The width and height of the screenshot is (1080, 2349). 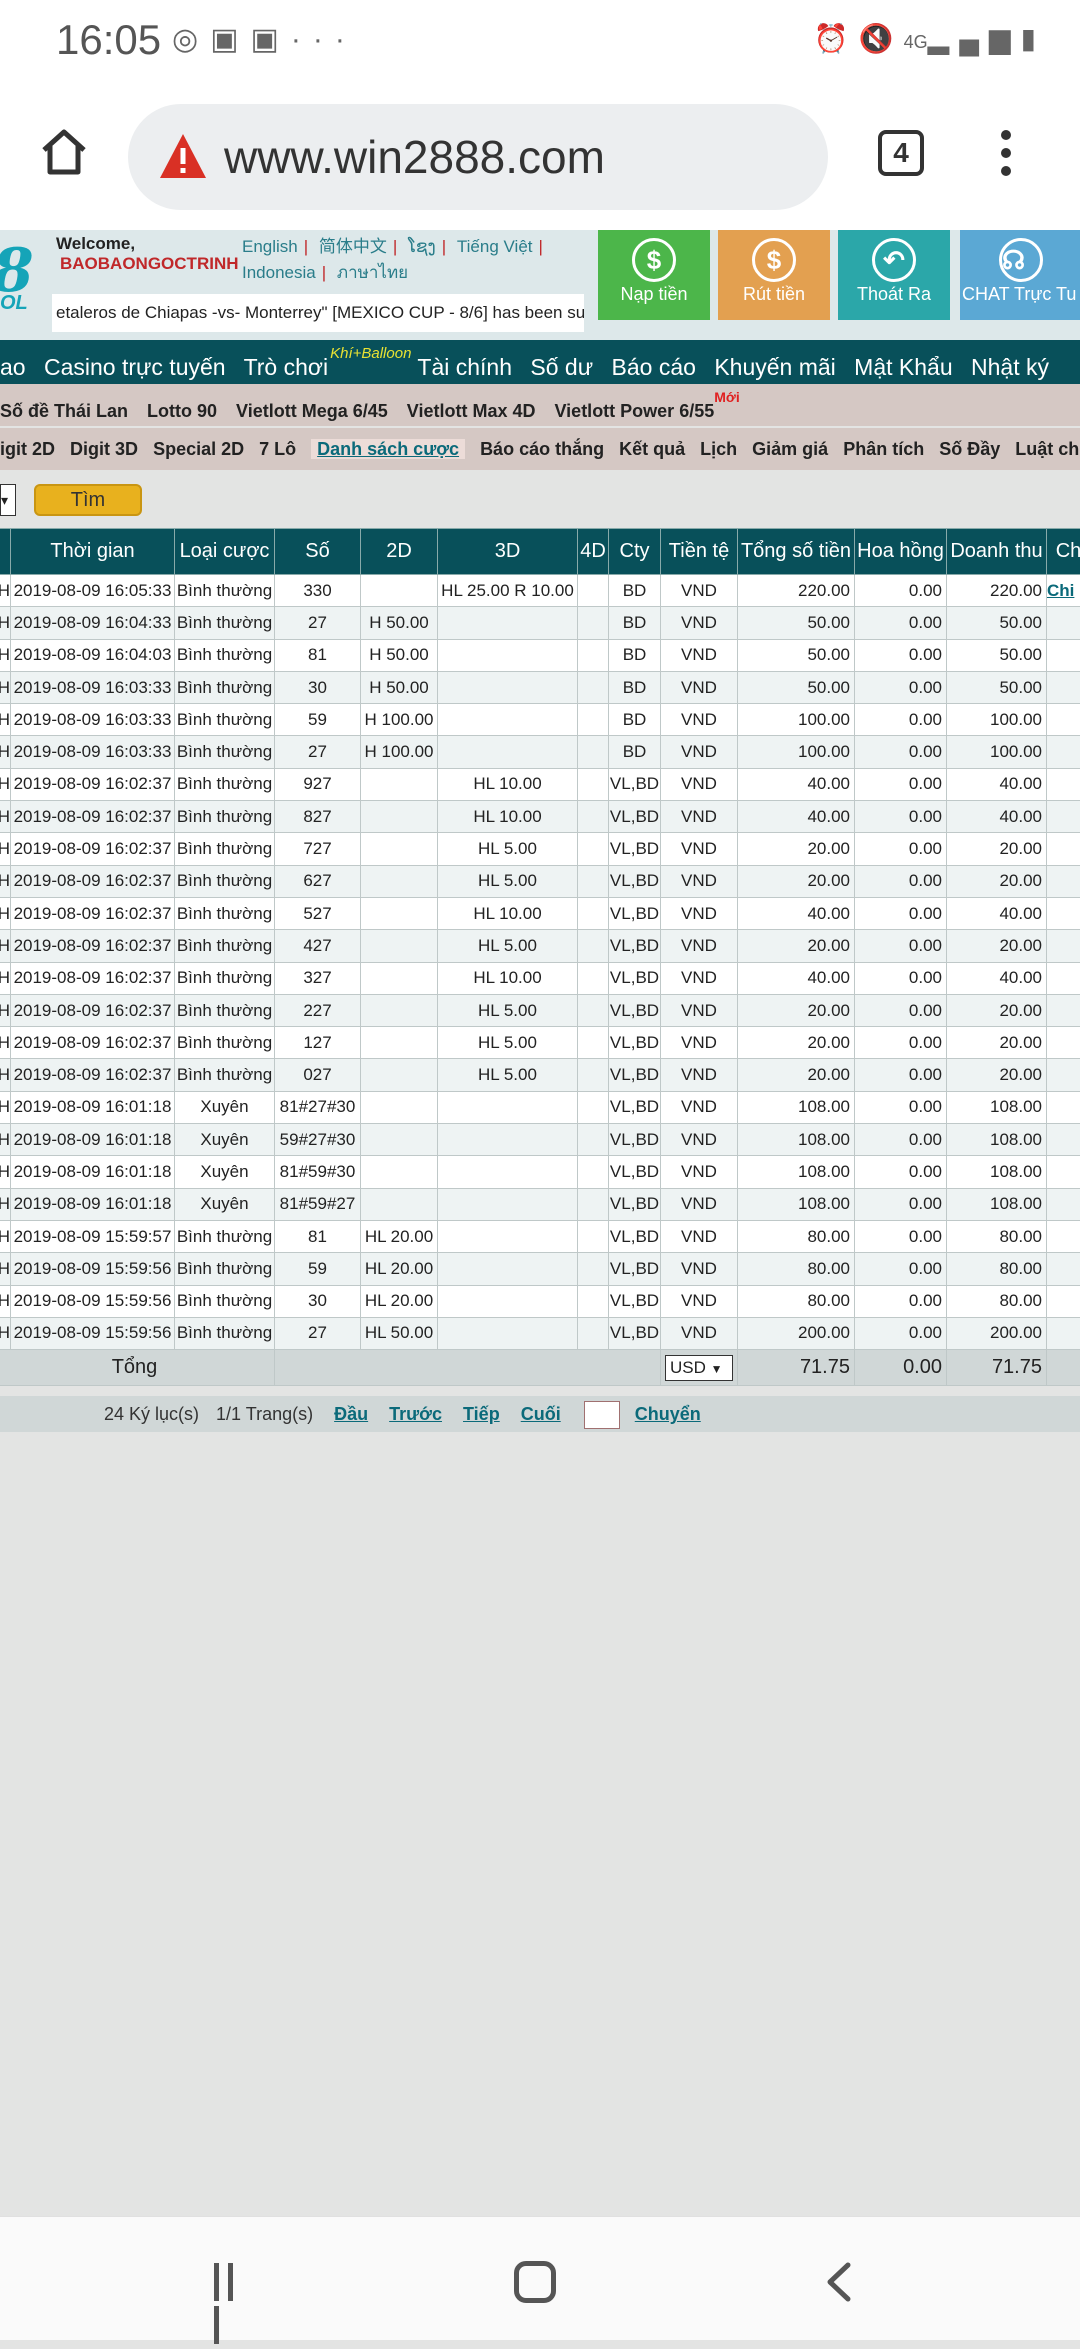 I want to click on col-turnover-cell: 20.00, so click(x=997, y=849).